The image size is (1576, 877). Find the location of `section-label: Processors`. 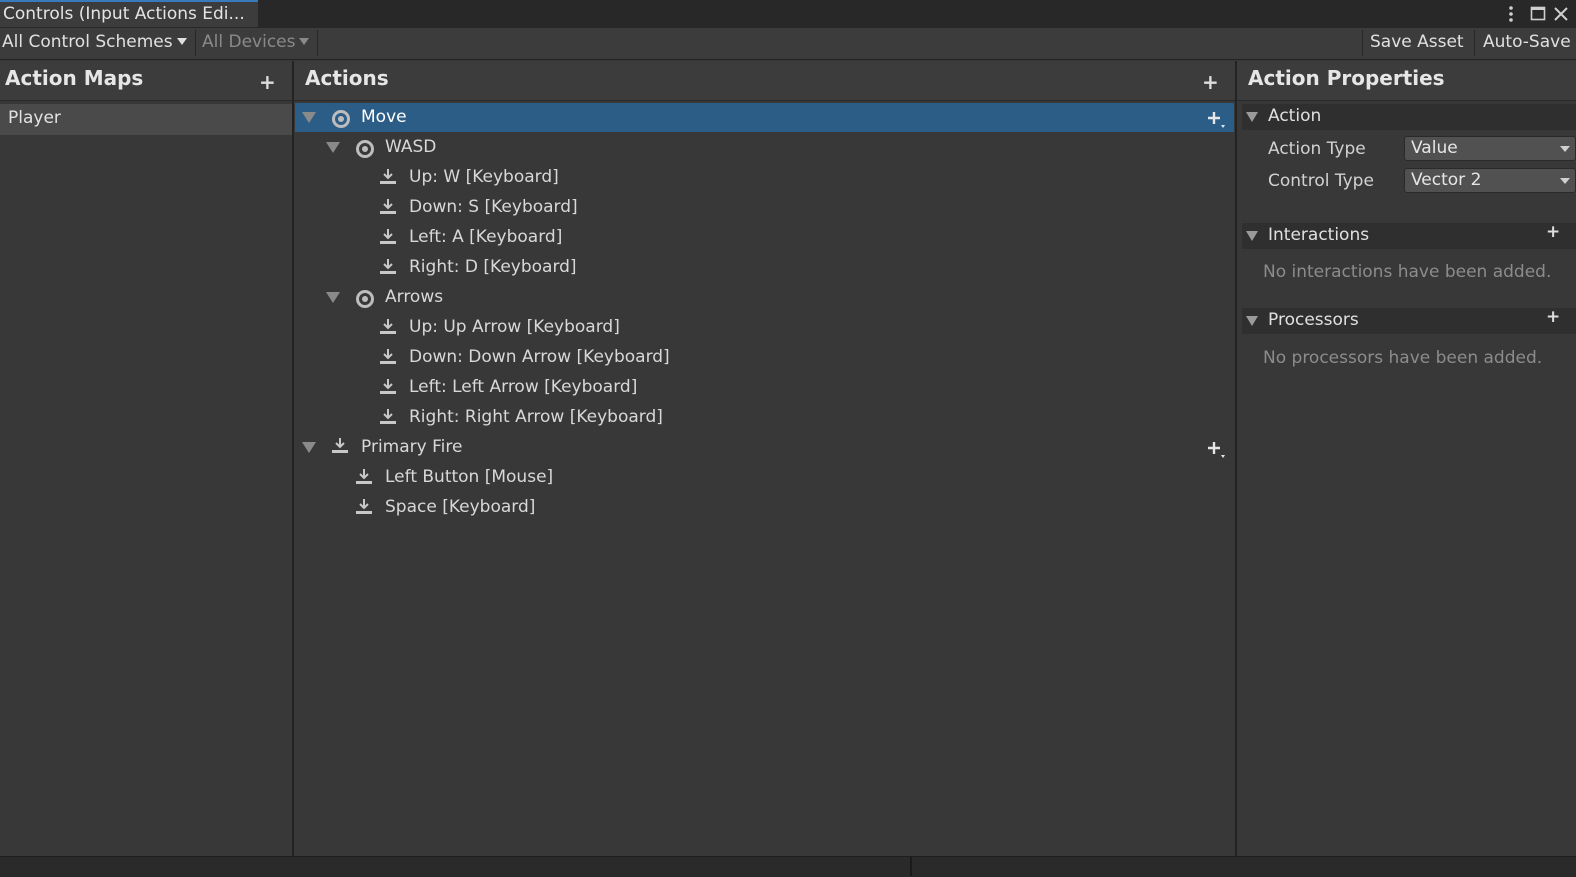

section-label: Processors is located at coordinates (1313, 320).